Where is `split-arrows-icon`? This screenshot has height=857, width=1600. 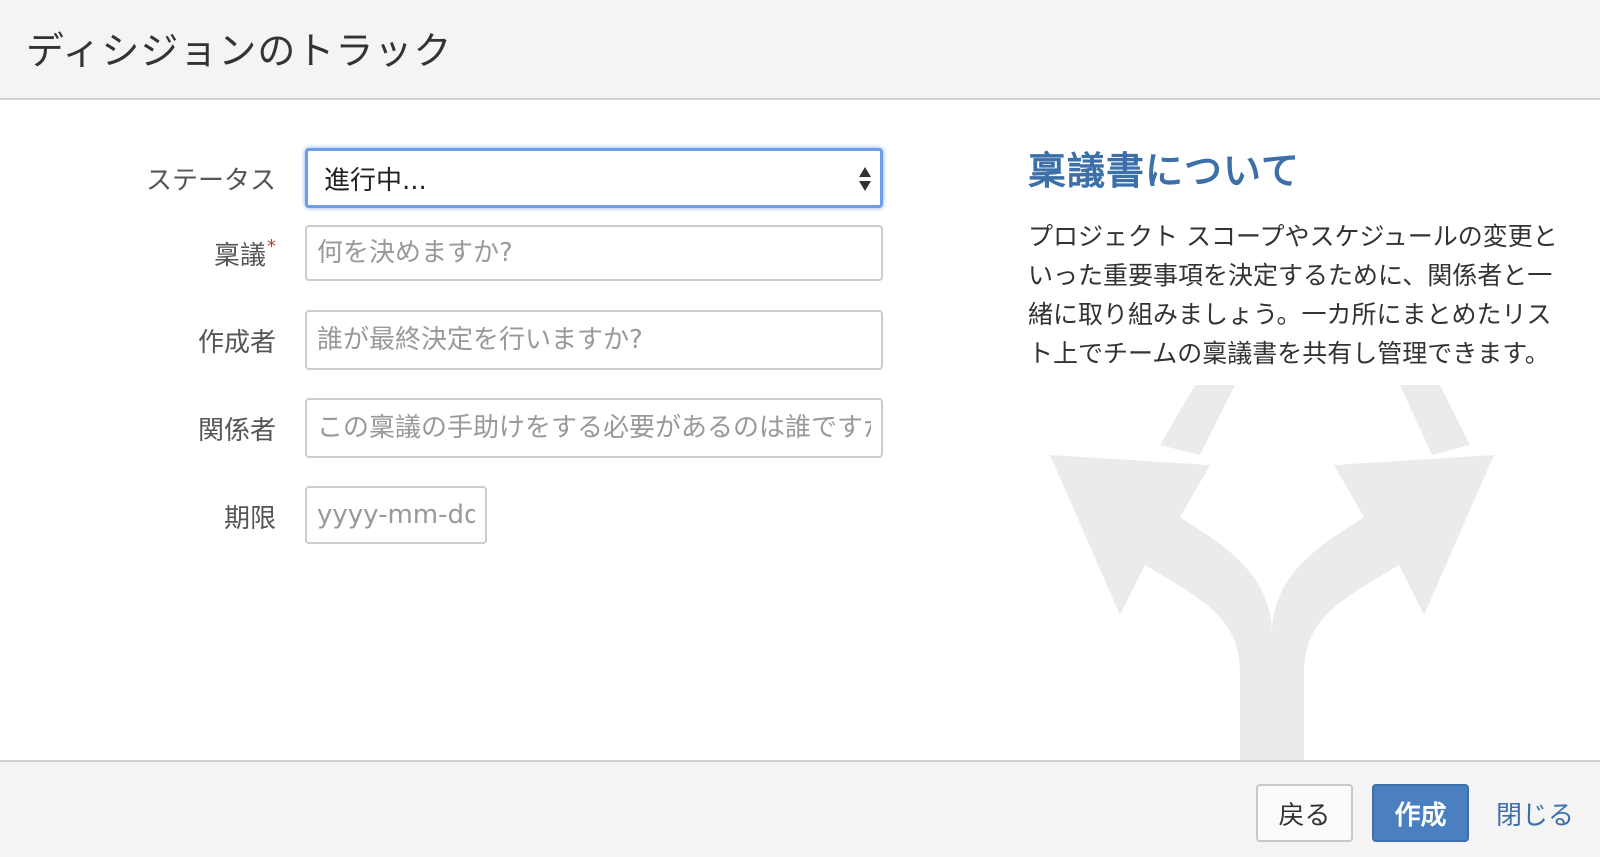 split-arrows-icon is located at coordinates (1272, 572).